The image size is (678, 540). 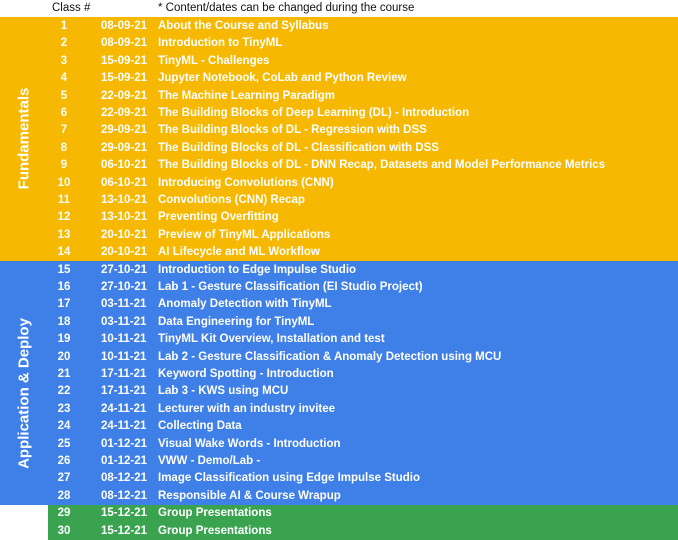 What do you see at coordinates (231, 200) in the screenshot?
I see `class-title: Convolutions (CNN) Recap` at bounding box center [231, 200].